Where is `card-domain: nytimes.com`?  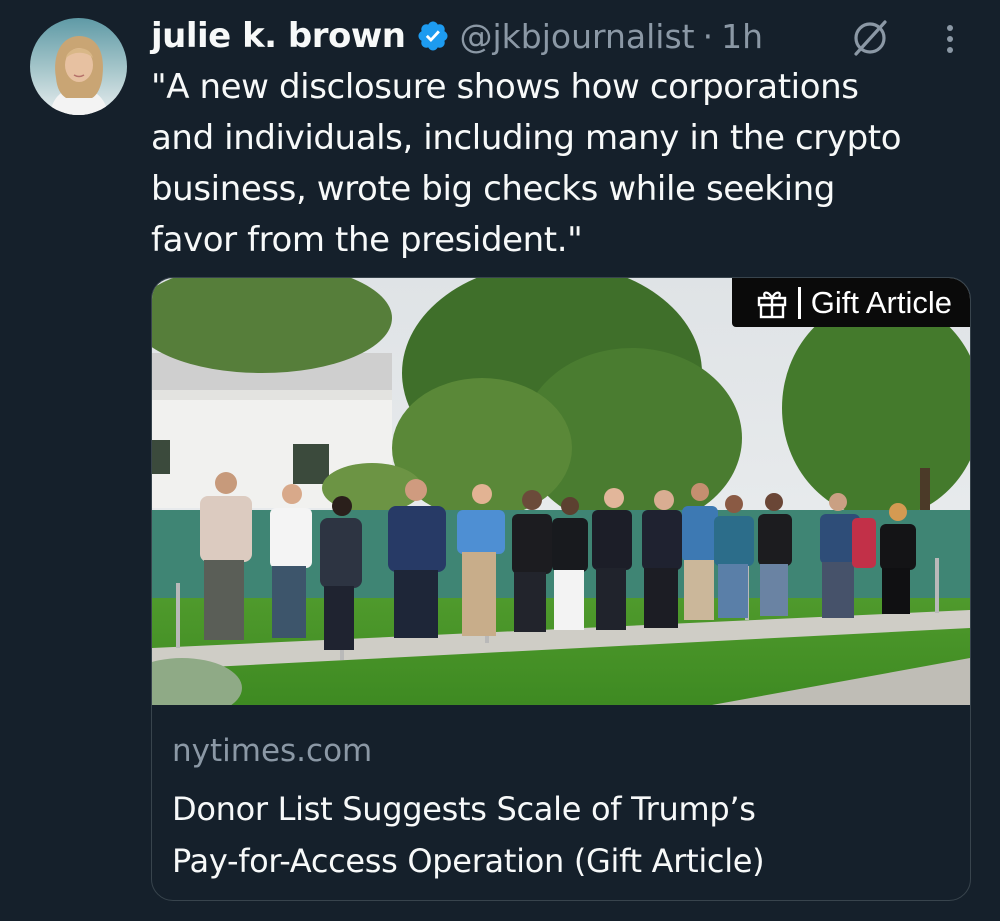 card-domain: nytimes.com is located at coordinates (272, 751).